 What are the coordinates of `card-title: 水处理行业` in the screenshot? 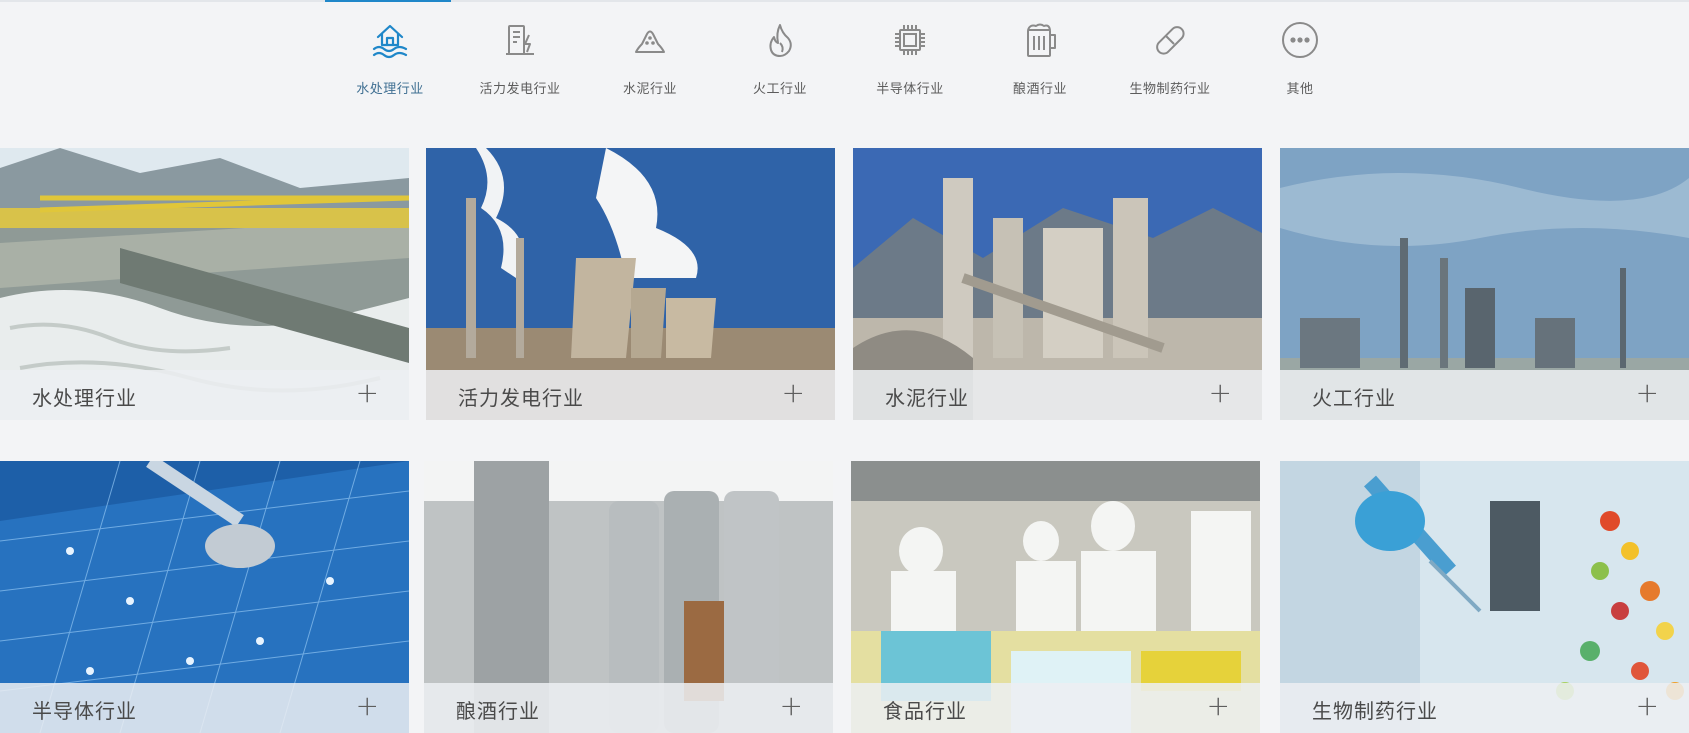 It's located at (84, 398).